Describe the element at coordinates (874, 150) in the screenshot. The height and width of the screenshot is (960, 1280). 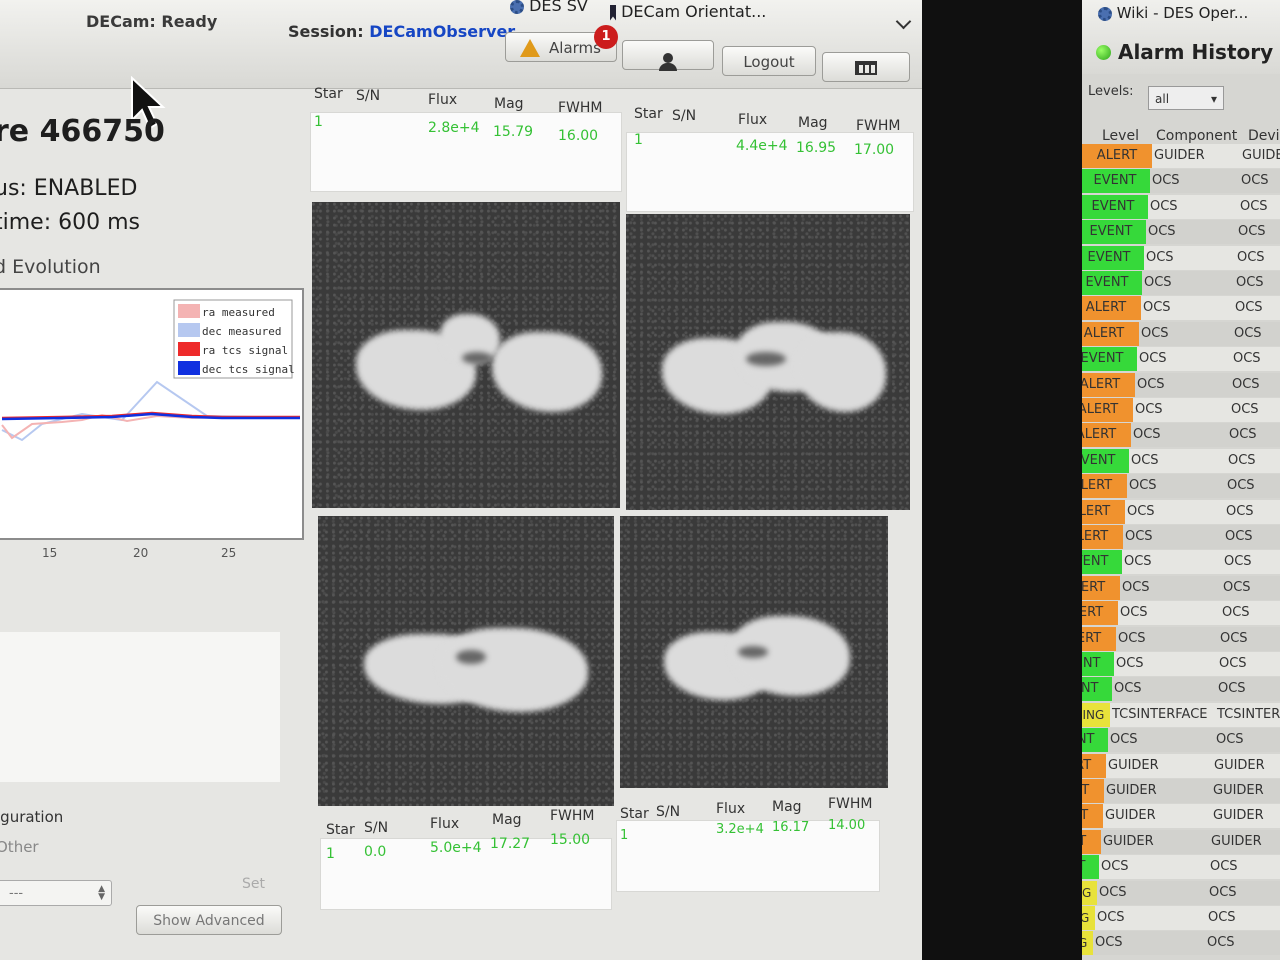
I see `value-fwhm: 17.00` at that location.